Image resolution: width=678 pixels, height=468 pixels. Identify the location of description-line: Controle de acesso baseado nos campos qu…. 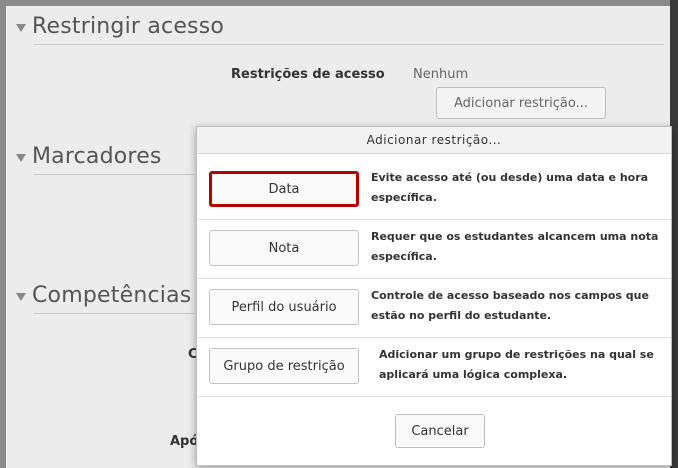
(510, 295).